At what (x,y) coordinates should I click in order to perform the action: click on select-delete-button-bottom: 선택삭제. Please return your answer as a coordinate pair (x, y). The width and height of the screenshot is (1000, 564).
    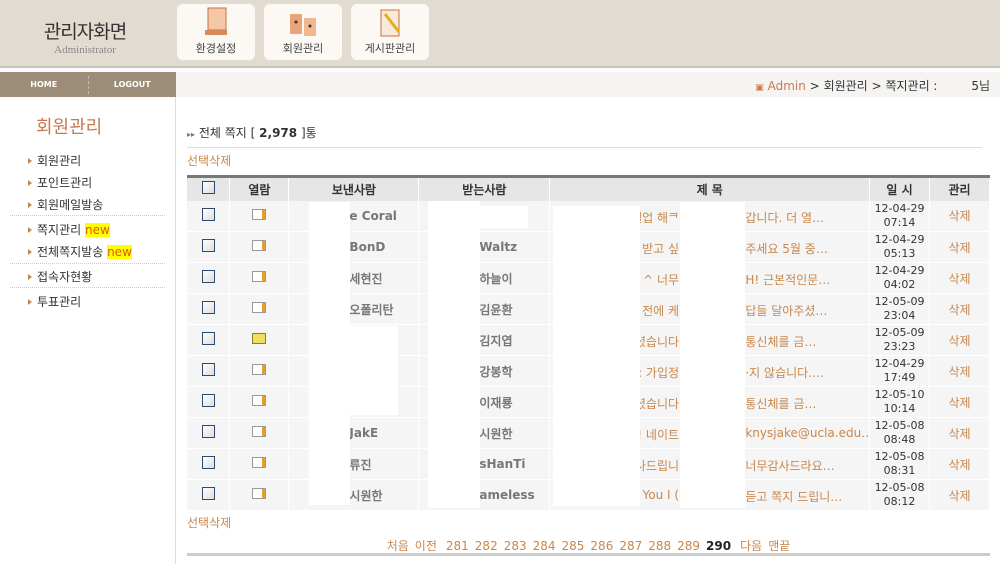
    Looking at the image, I should click on (209, 522).